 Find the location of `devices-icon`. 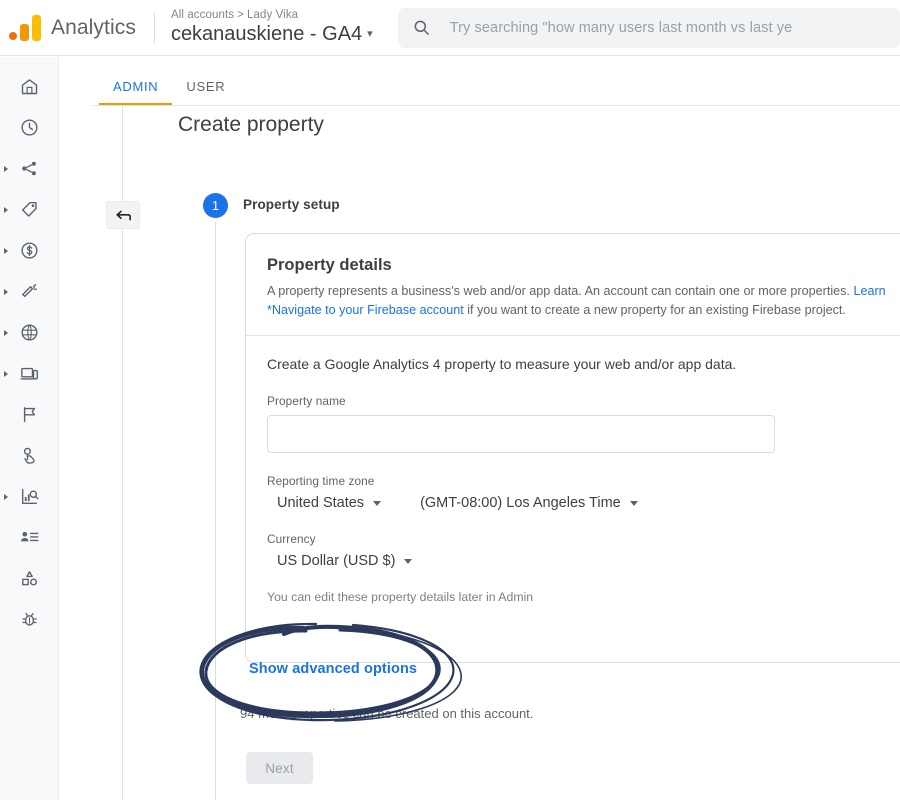

devices-icon is located at coordinates (28, 373).